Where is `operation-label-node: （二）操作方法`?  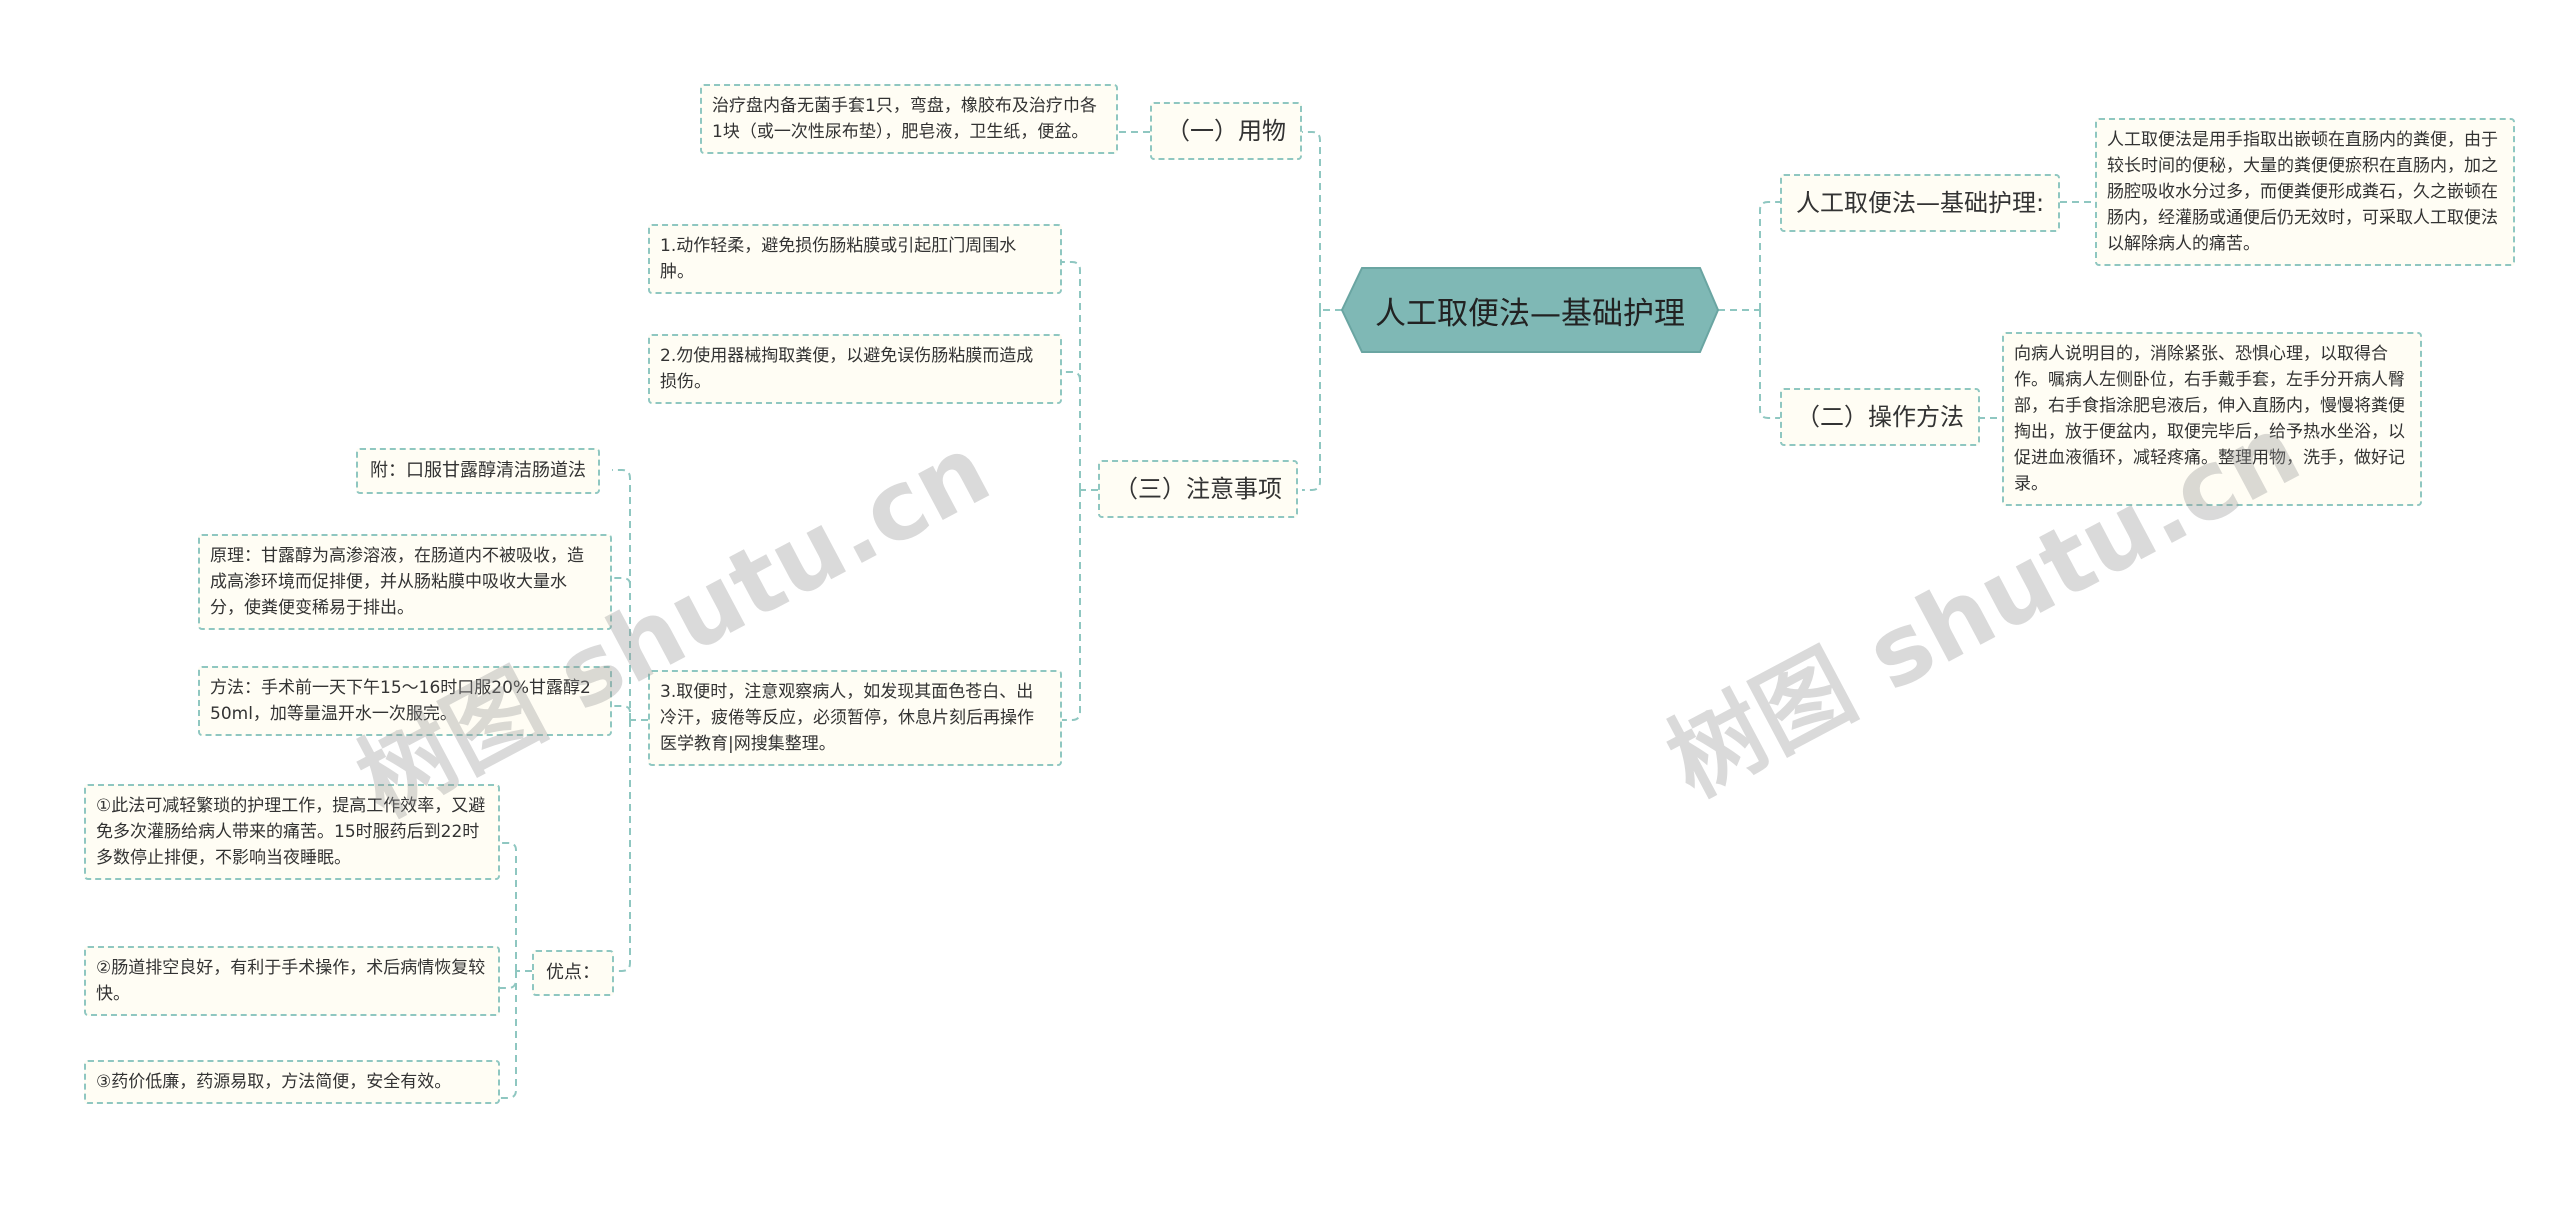
operation-label-node: （二）操作方法 is located at coordinates (1880, 417).